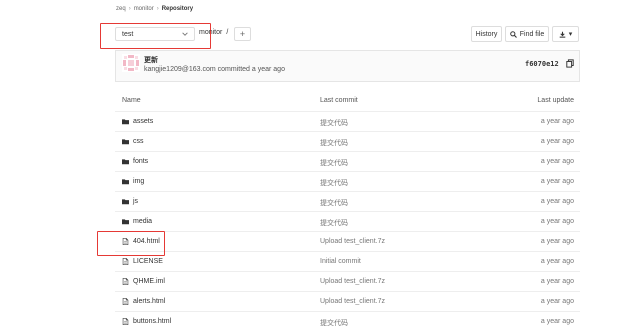 This screenshot has width=640, height=332. I want to click on find-file-button: Find file, so click(527, 34).